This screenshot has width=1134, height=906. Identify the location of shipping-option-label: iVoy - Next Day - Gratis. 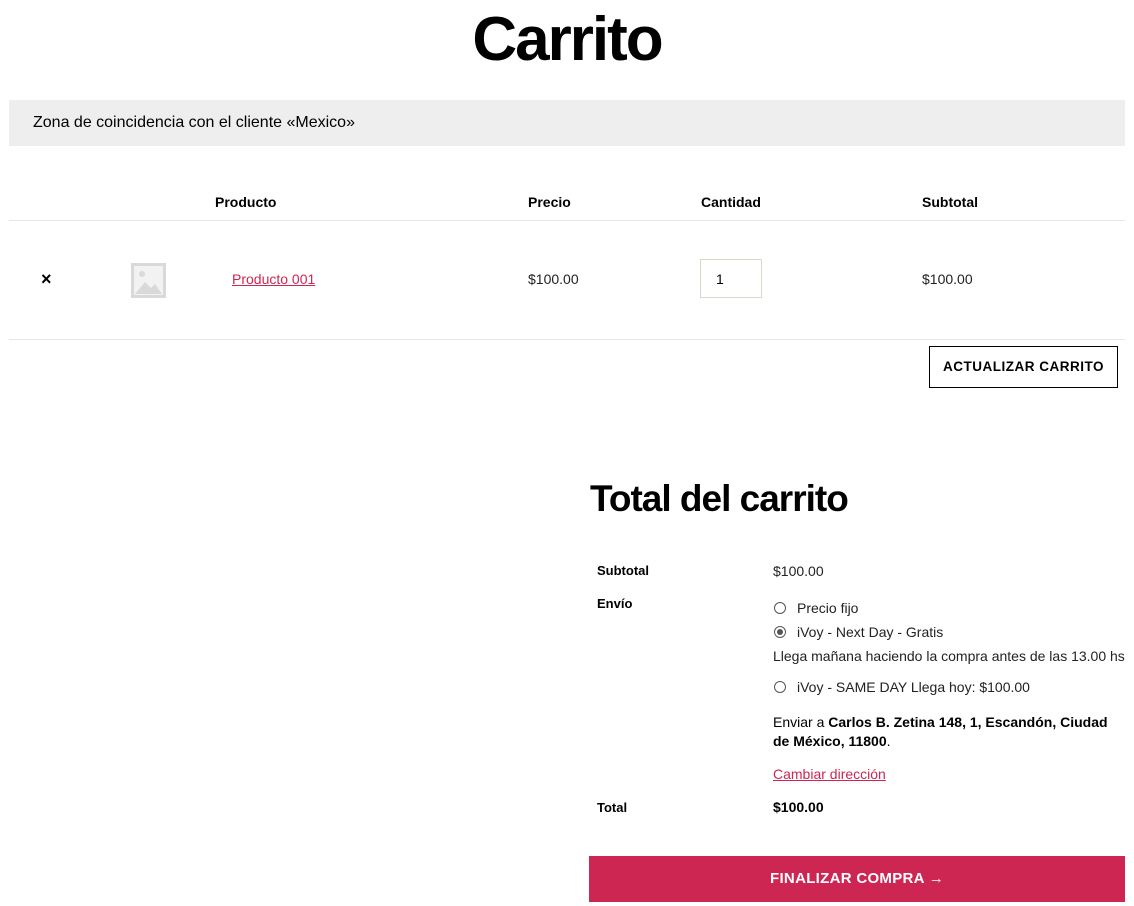
(870, 632).